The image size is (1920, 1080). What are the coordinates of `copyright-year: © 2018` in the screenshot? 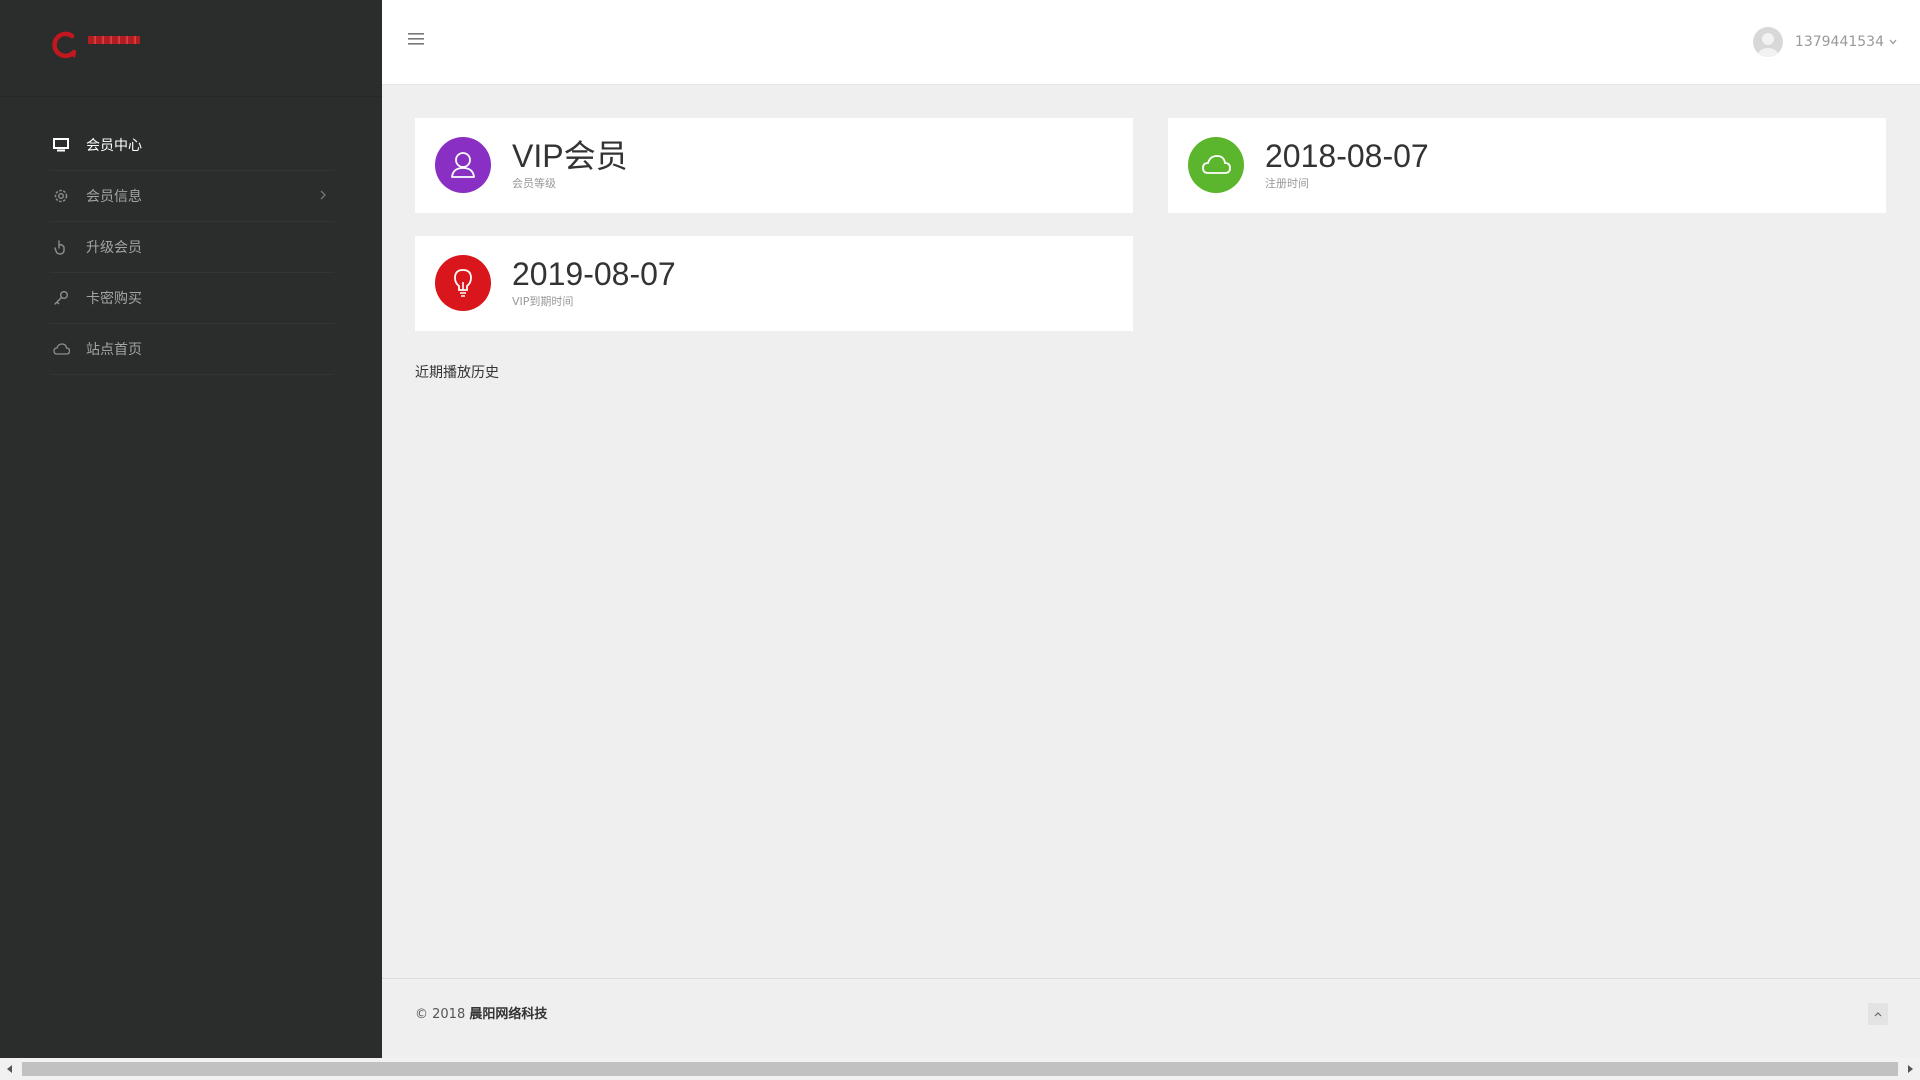 It's located at (440, 1014).